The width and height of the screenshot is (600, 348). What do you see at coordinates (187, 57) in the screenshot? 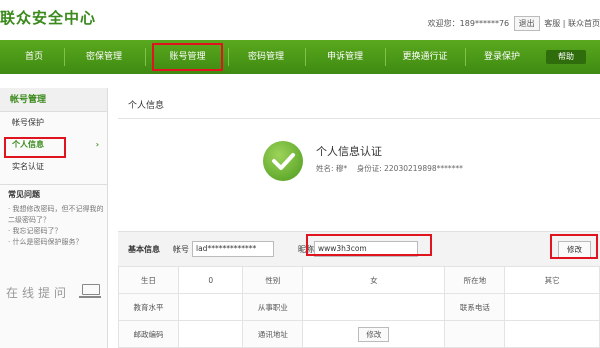
I see `highlight-nav-account` at bounding box center [187, 57].